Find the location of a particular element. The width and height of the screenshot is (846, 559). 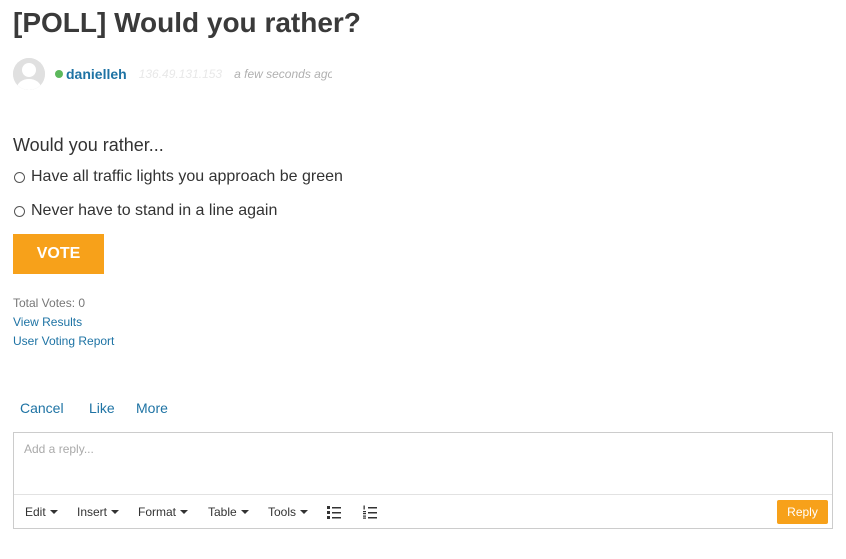

page-title: [POLL] Would you rather? is located at coordinates (187, 22).